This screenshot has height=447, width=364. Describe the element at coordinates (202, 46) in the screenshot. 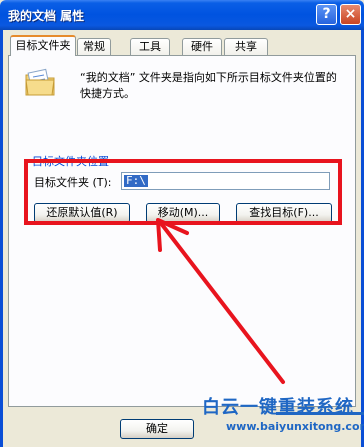

I see `tab-hardware: 硬件` at that location.